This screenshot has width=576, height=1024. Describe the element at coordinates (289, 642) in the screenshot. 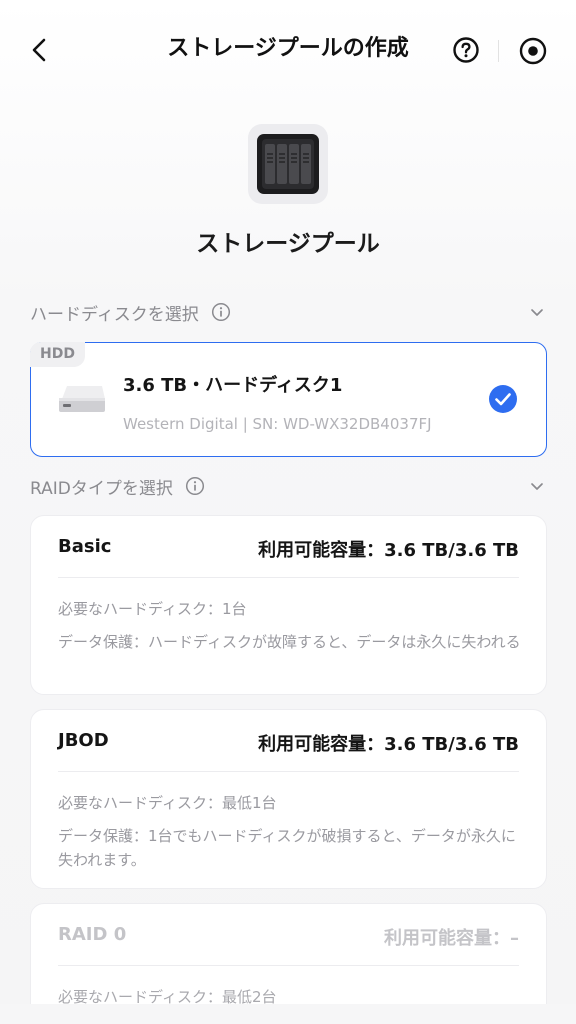

I see `raid-option-protection: データ保護：ハードディスクが故障すると、データは永久に失われる` at that location.